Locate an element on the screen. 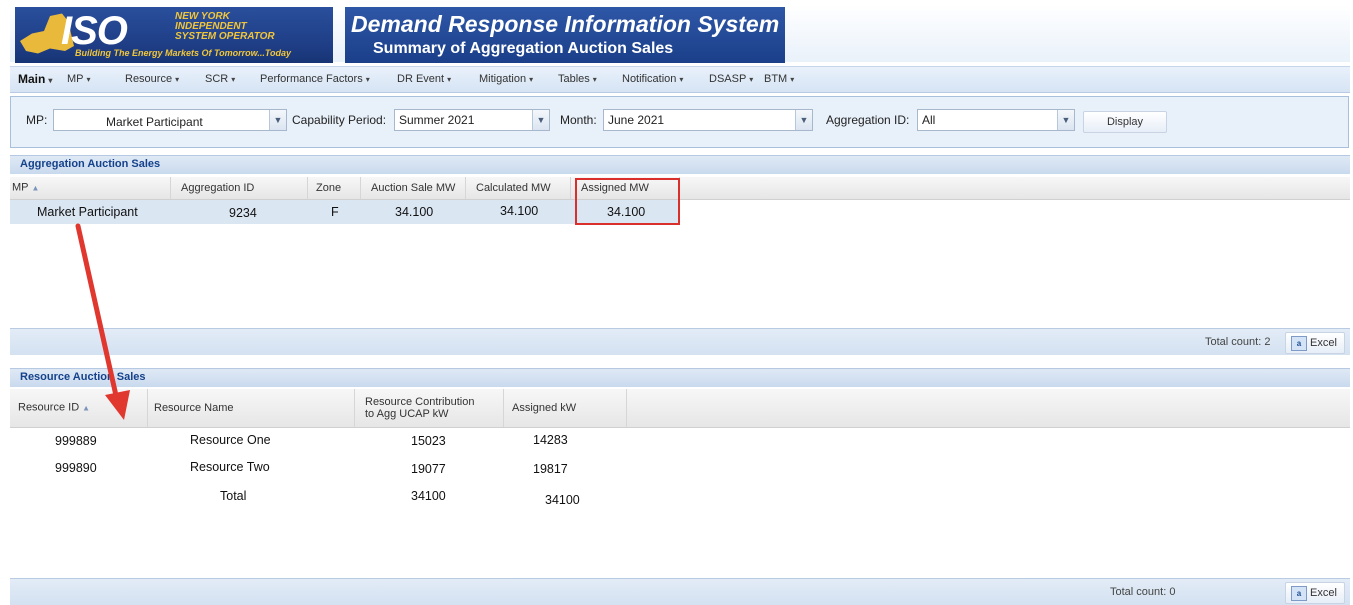  menu-notification: Notification ▾ is located at coordinates (652, 79).